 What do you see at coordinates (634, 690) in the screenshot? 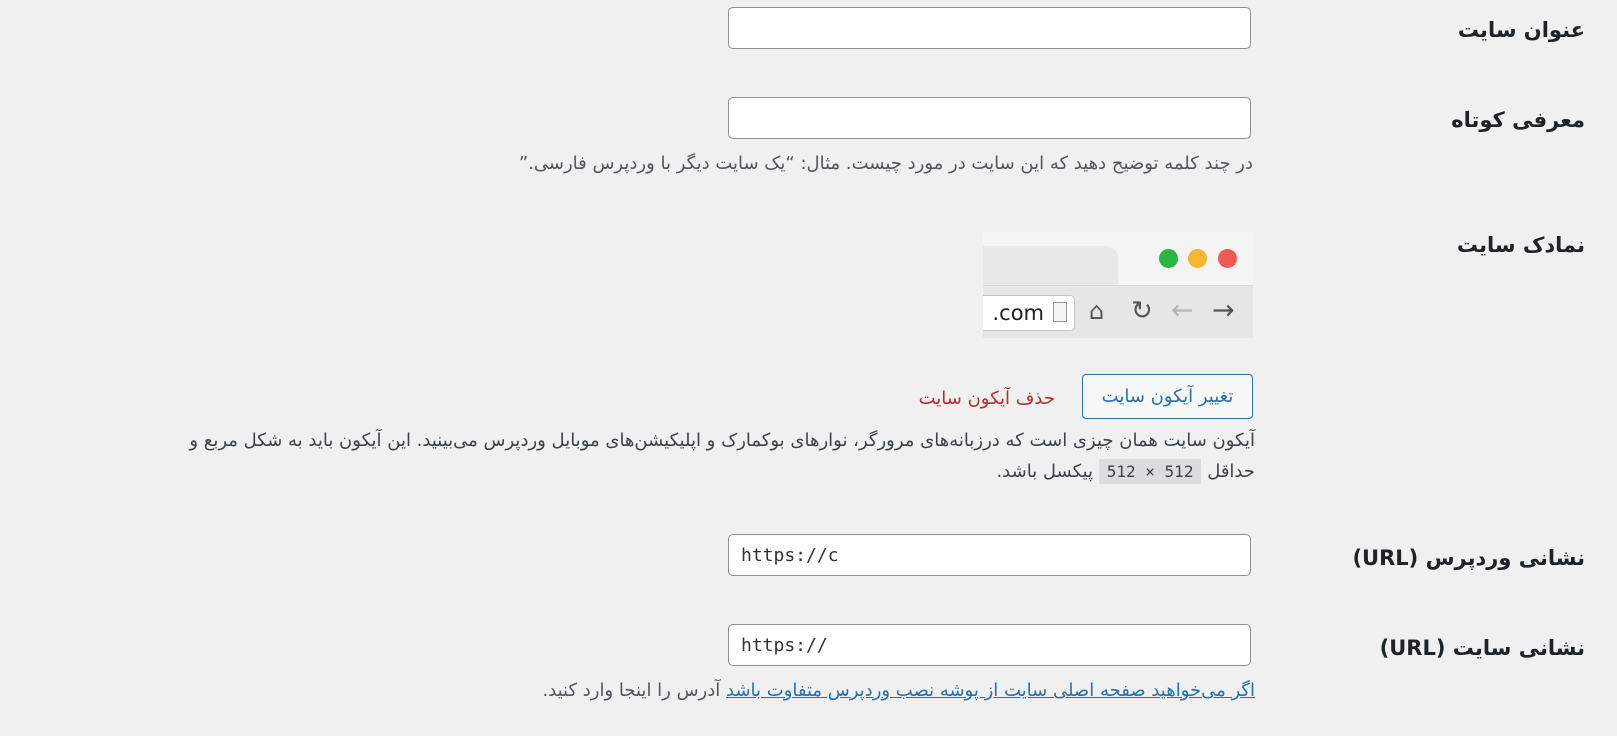
I see `site-url-description-text: آدرس را اینجا وارد کنید.` at bounding box center [634, 690].